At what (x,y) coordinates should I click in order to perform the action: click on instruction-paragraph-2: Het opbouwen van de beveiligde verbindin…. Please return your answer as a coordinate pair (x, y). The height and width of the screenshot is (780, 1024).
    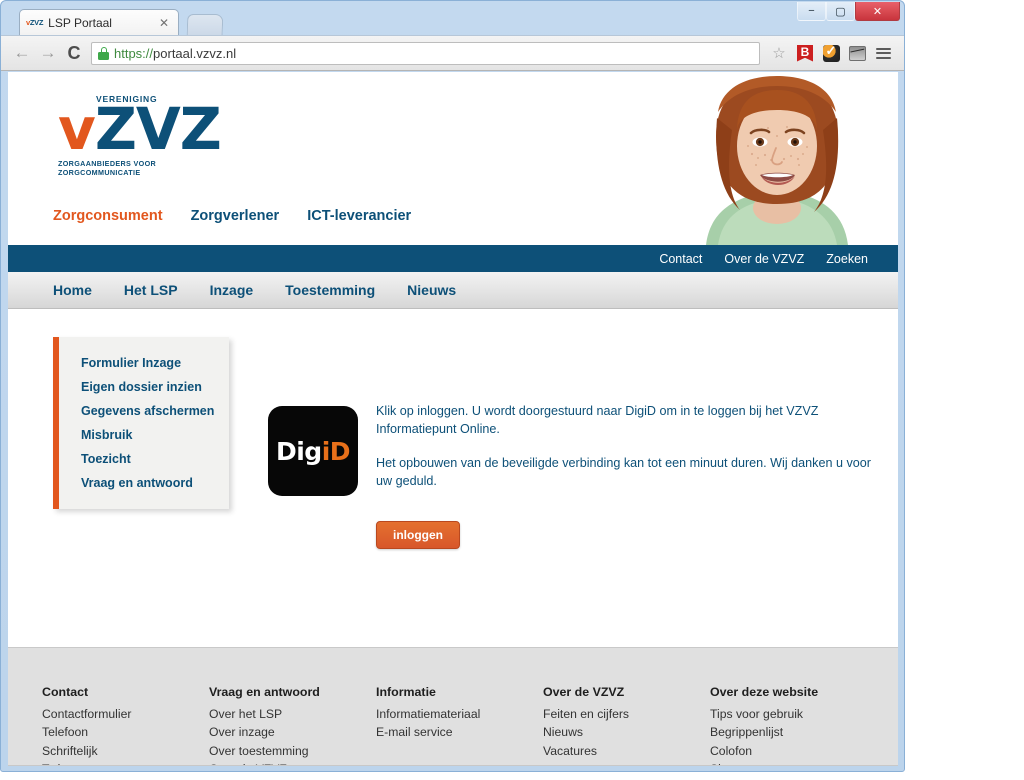
    Looking at the image, I should click on (623, 471).